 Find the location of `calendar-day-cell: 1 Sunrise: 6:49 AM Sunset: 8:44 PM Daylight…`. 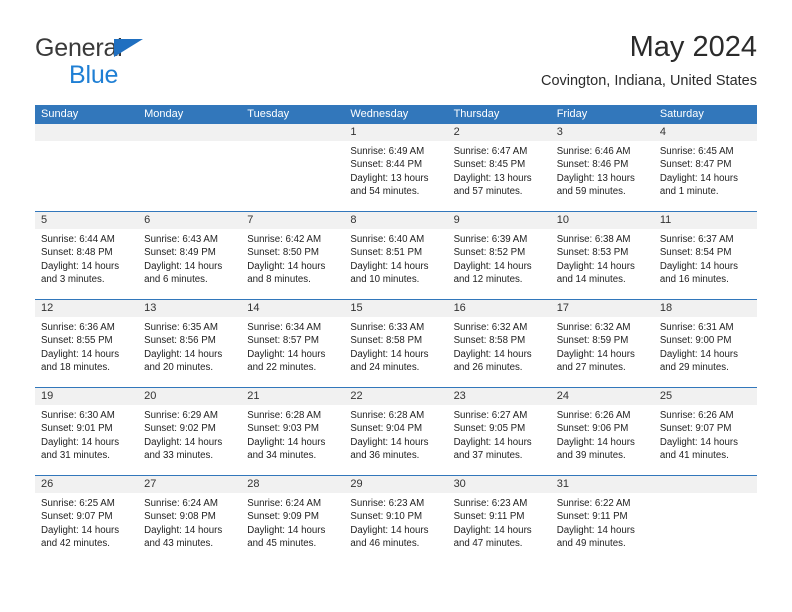

calendar-day-cell: 1 Sunrise: 6:49 AM Sunset: 8:44 PM Daylight… is located at coordinates (396, 167).